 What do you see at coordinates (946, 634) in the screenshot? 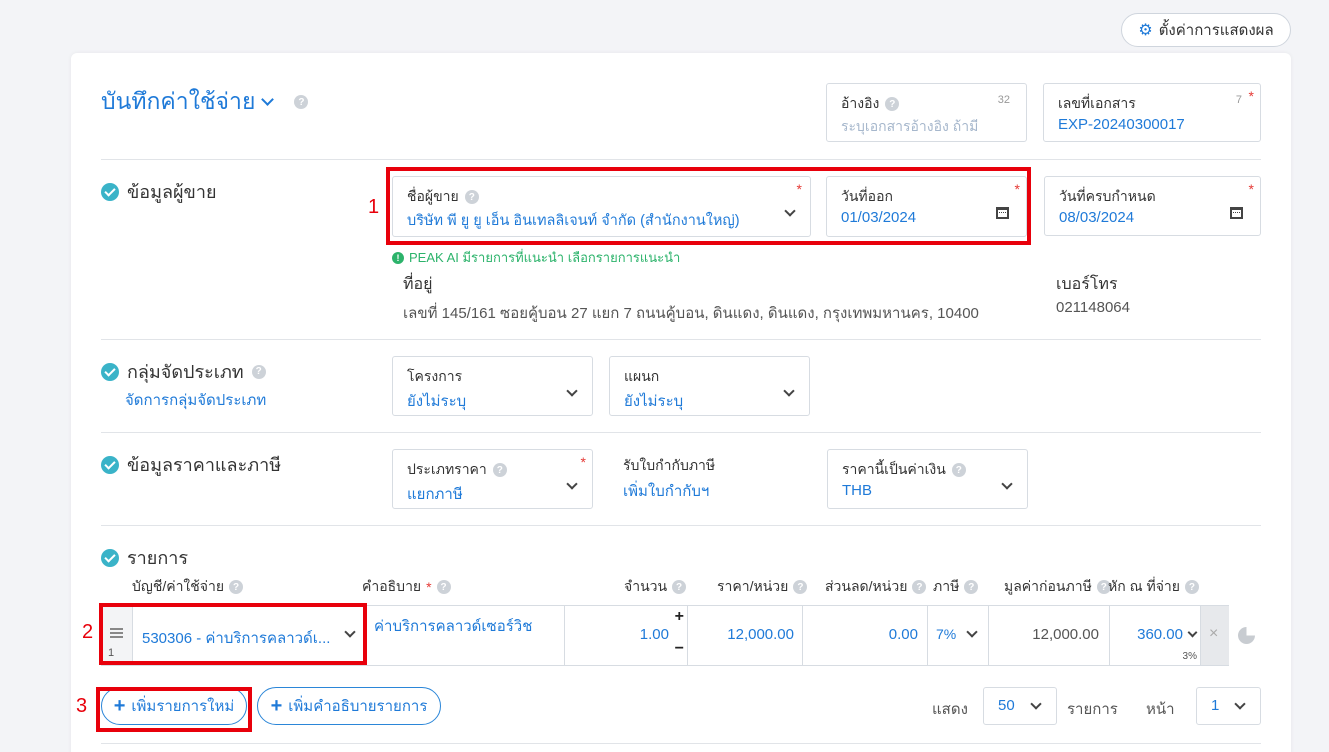
I see `tax-value: 7%` at bounding box center [946, 634].